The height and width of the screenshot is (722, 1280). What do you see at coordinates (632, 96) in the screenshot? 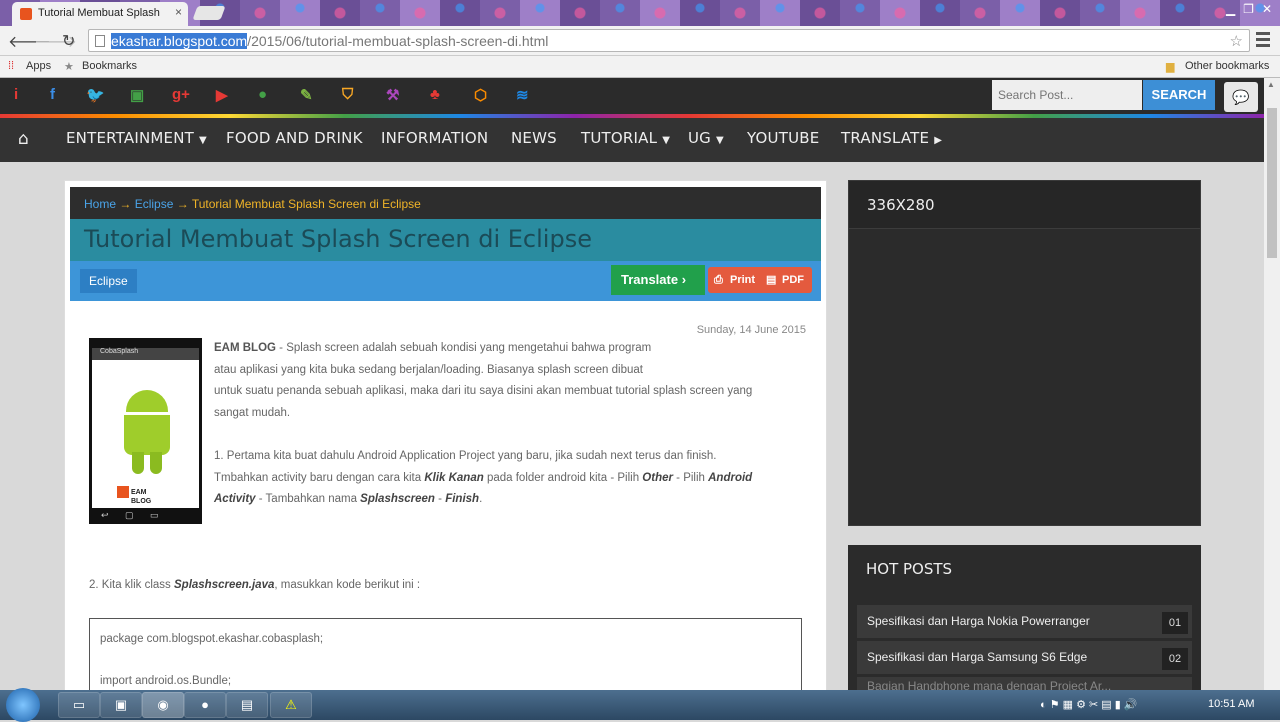
I see `social-bar: i f 🐦 ▣ g+ ▶ ● ✎ ⛉ ⚒ ♣ ⬡ ≋ SEARCH 💬` at bounding box center [632, 96].